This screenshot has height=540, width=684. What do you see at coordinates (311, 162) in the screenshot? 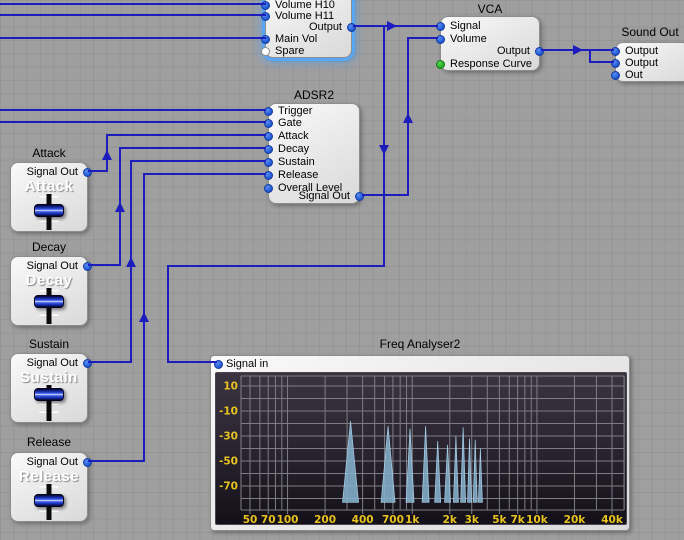
I see `port-sustain: Sustain` at bounding box center [311, 162].